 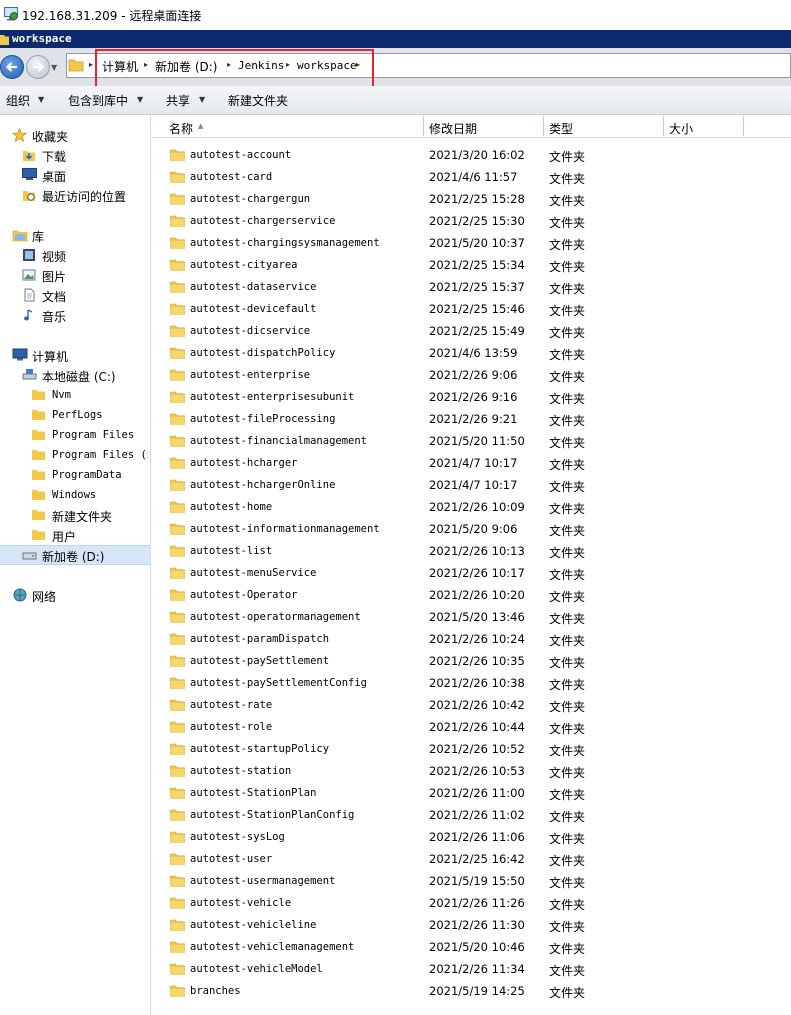 I want to click on nav-folder-nvm: Nvm, so click(x=61, y=395).